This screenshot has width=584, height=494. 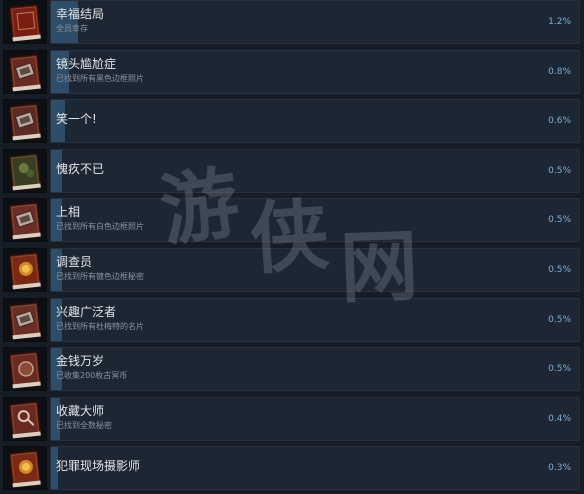 What do you see at coordinates (559, 72) in the screenshot?
I see `achievement-percentage: 0.8%` at bounding box center [559, 72].